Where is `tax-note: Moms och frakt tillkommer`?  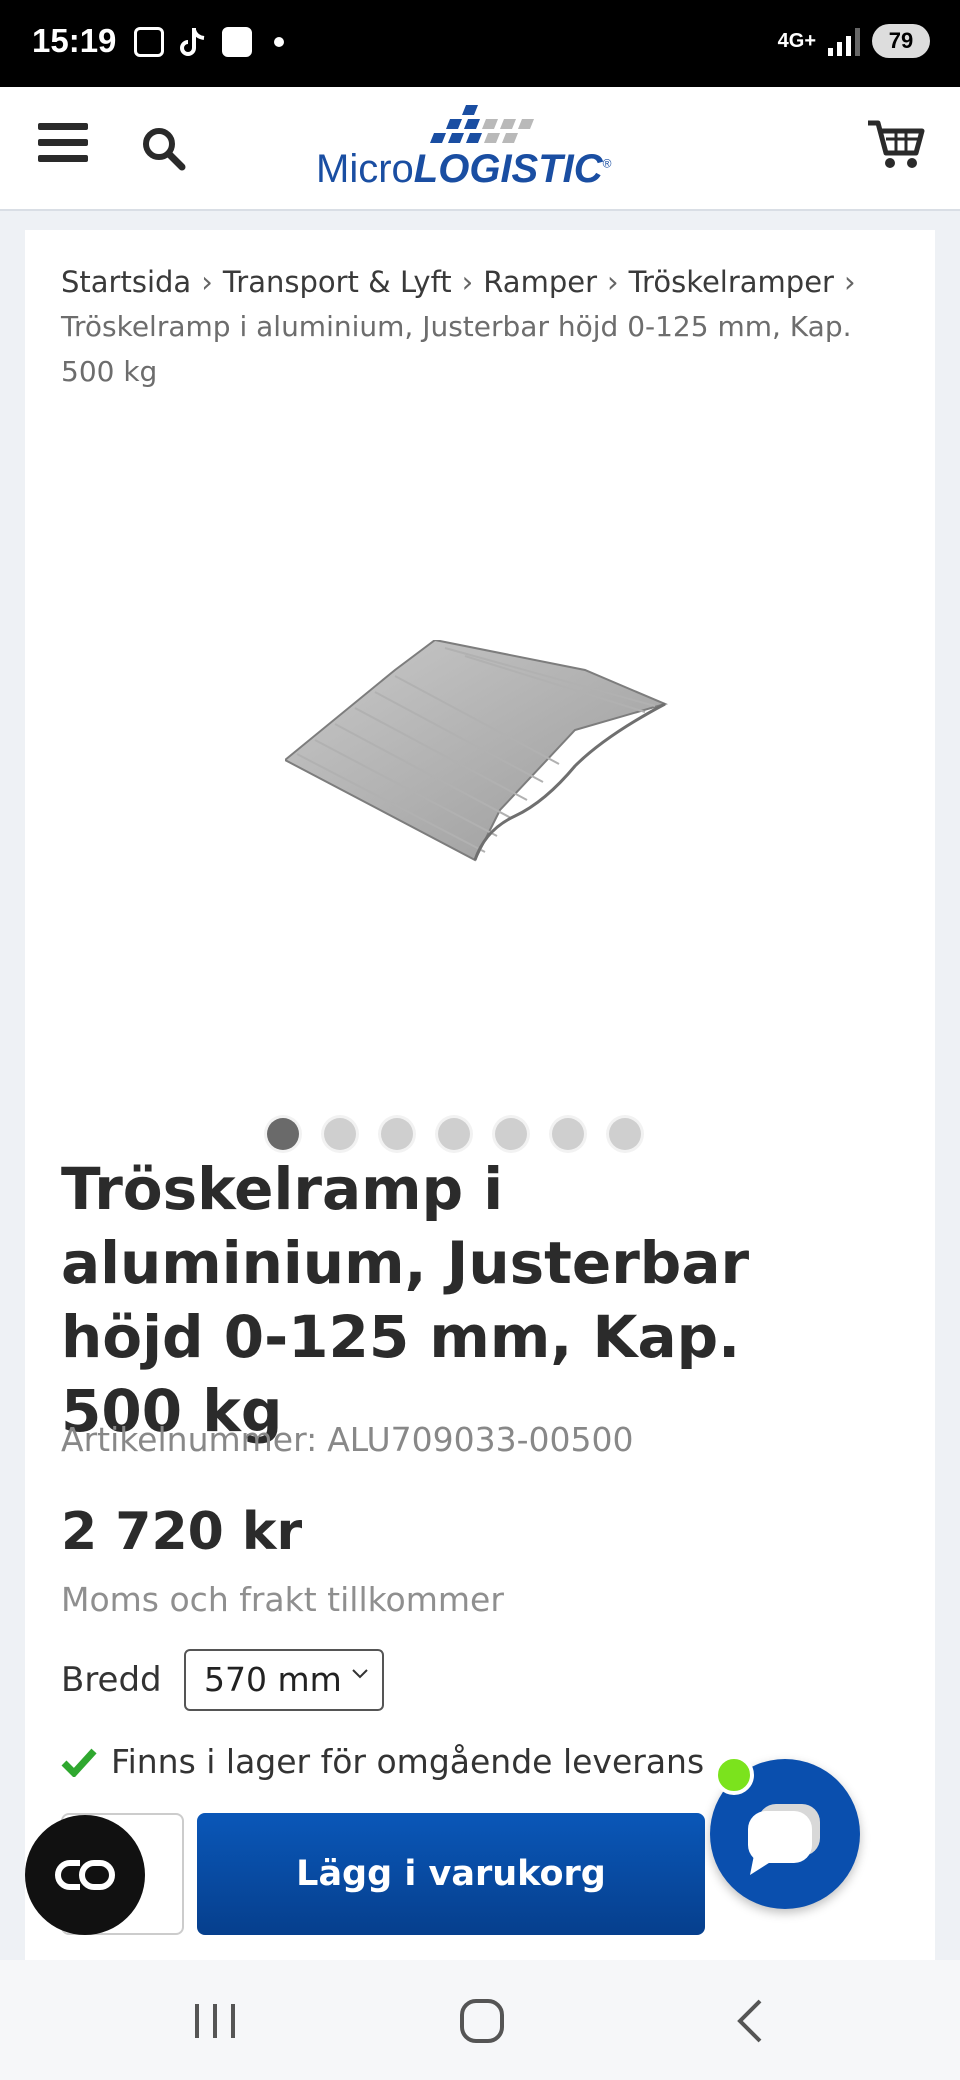 tax-note: Moms och frakt tillkommer is located at coordinates (282, 1599).